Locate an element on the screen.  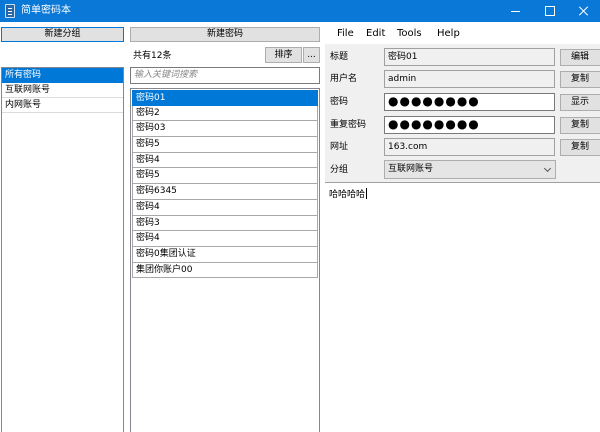
group-select-value: 互联网账号 is located at coordinates (411, 169).